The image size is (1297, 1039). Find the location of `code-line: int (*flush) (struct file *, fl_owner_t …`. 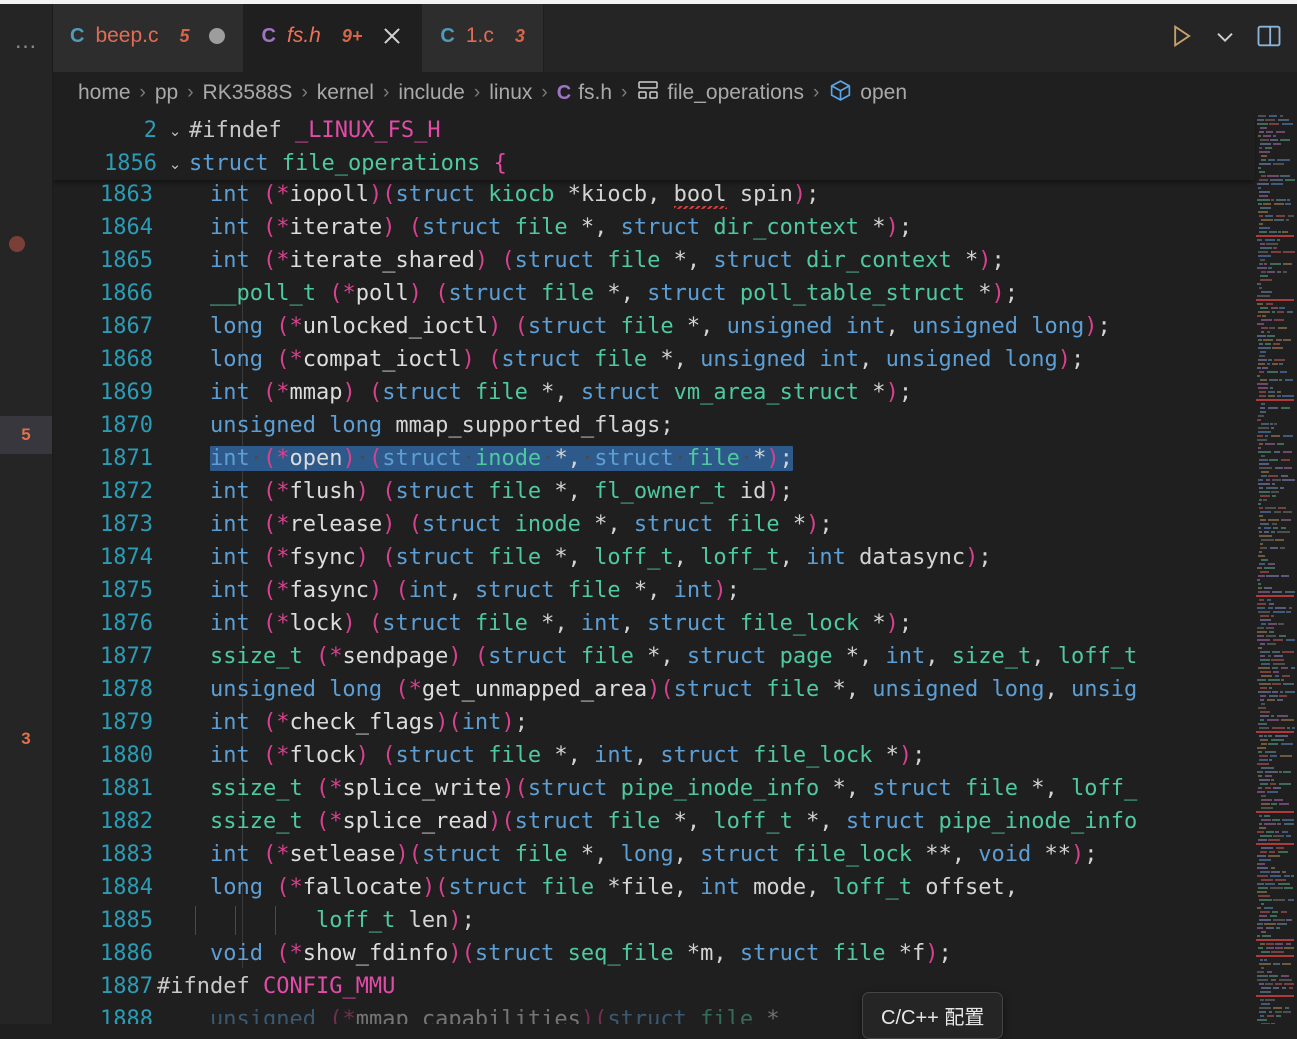

code-line: int (*flush) (struct file *, fl_owner_t … is located at coordinates (706, 491).